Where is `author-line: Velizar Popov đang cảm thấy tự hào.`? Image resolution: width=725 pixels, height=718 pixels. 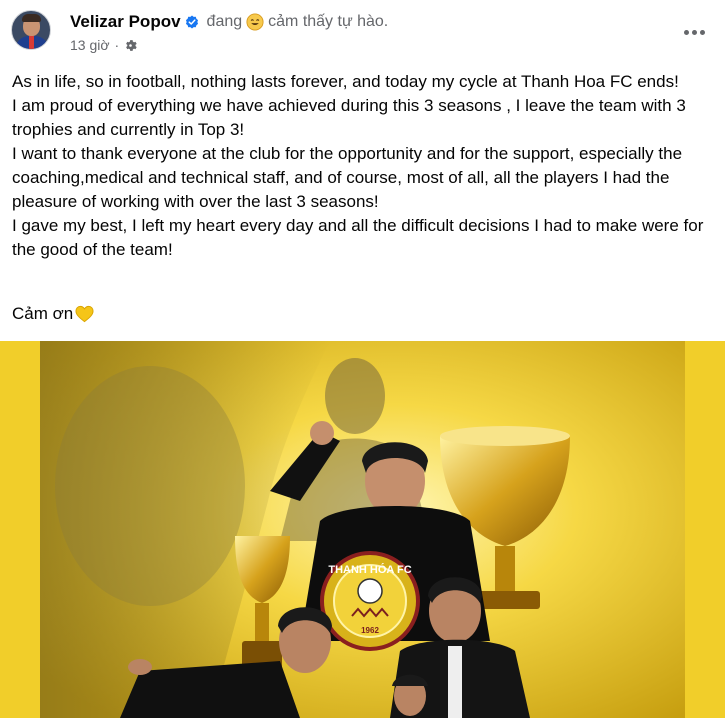 author-line: Velizar Popov đang cảm thấy tự hào. is located at coordinates (229, 22).